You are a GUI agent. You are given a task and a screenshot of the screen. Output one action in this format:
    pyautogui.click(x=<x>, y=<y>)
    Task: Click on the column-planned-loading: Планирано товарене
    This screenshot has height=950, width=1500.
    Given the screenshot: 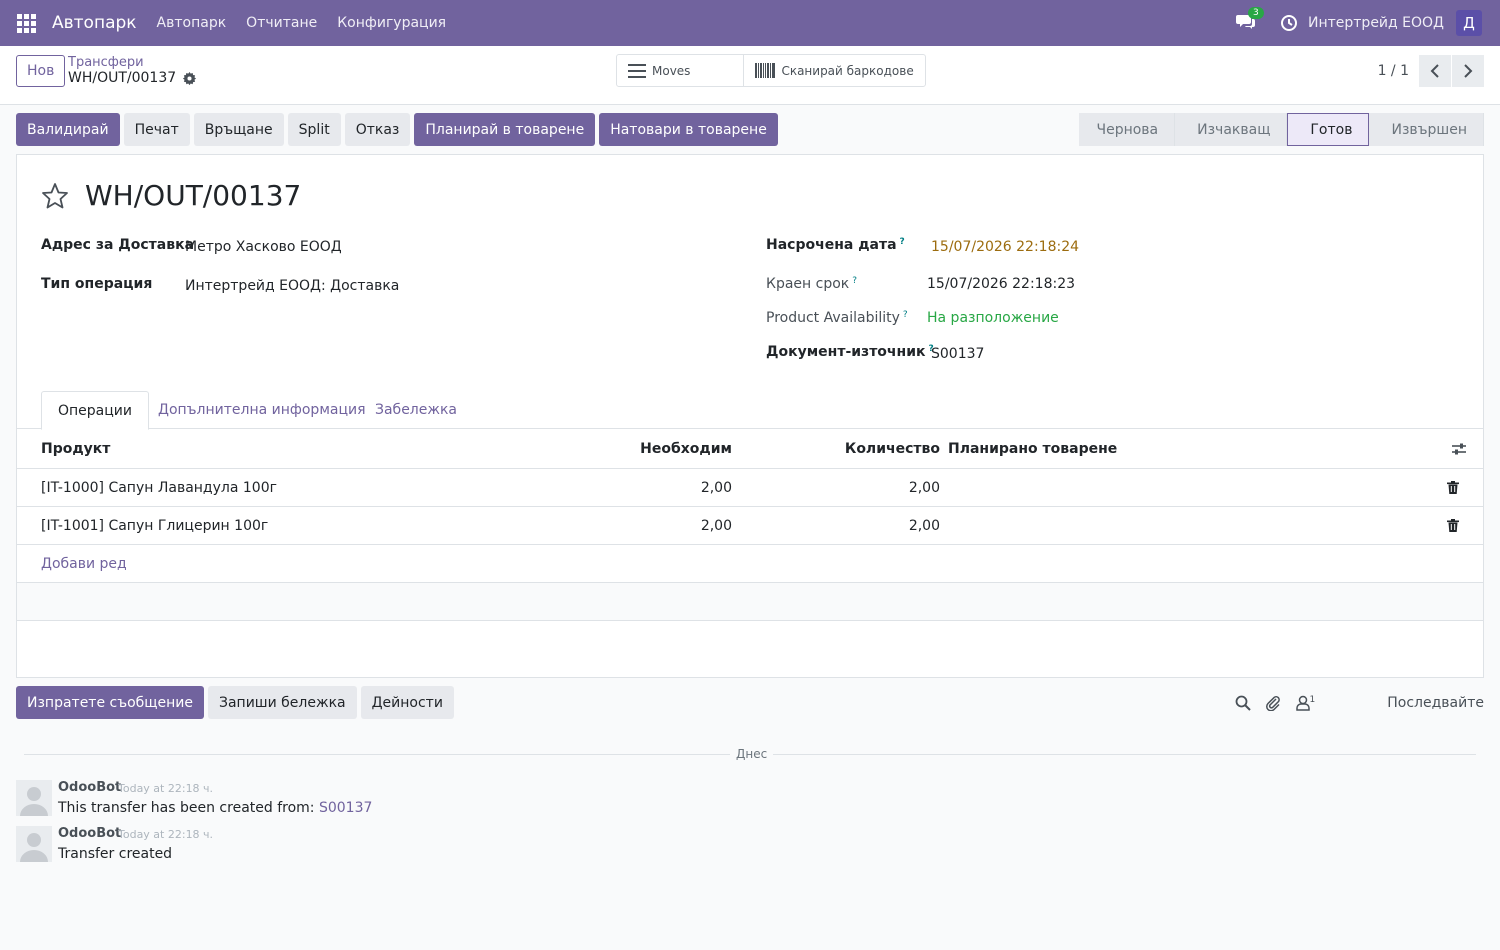 What is the action you would take?
    pyautogui.click(x=1032, y=448)
    